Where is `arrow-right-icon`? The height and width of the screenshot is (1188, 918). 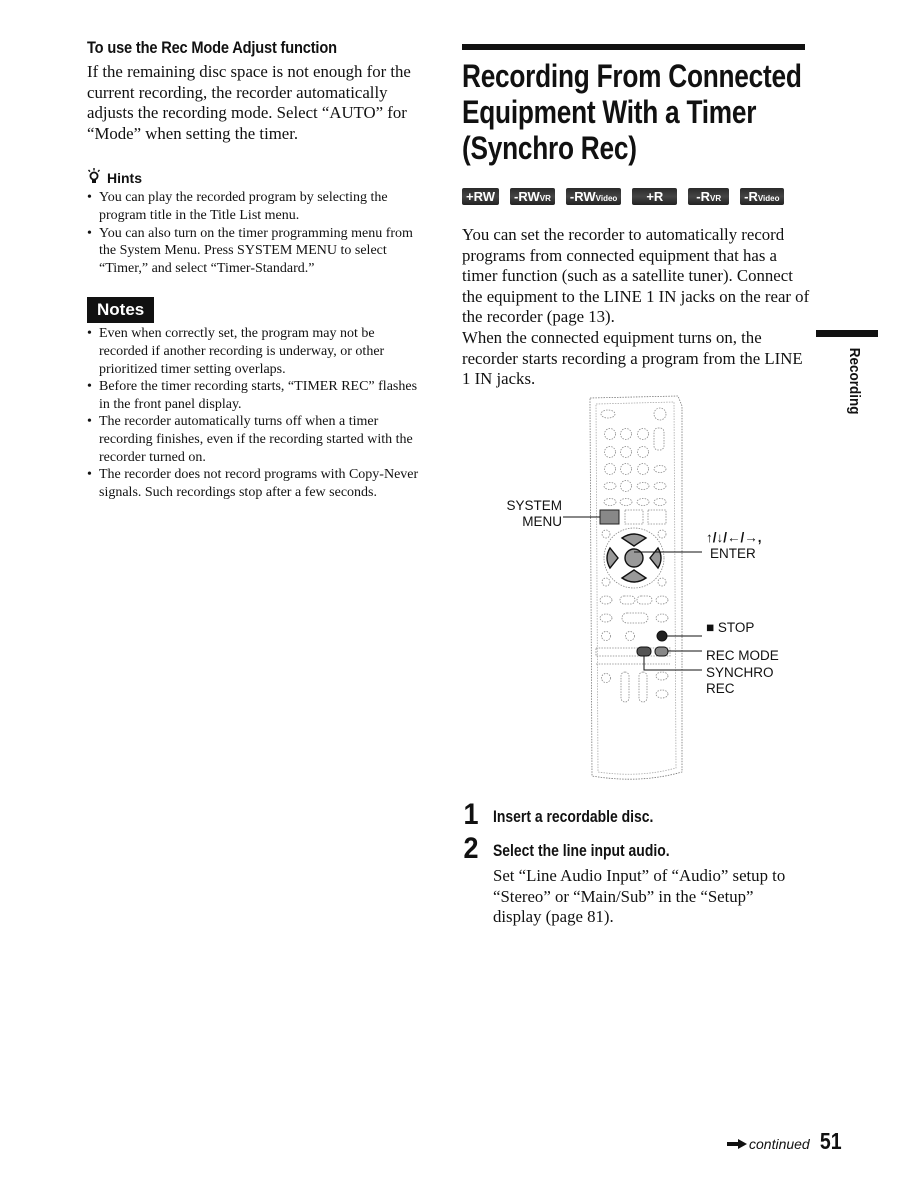
arrow-right-icon is located at coordinates (737, 1145).